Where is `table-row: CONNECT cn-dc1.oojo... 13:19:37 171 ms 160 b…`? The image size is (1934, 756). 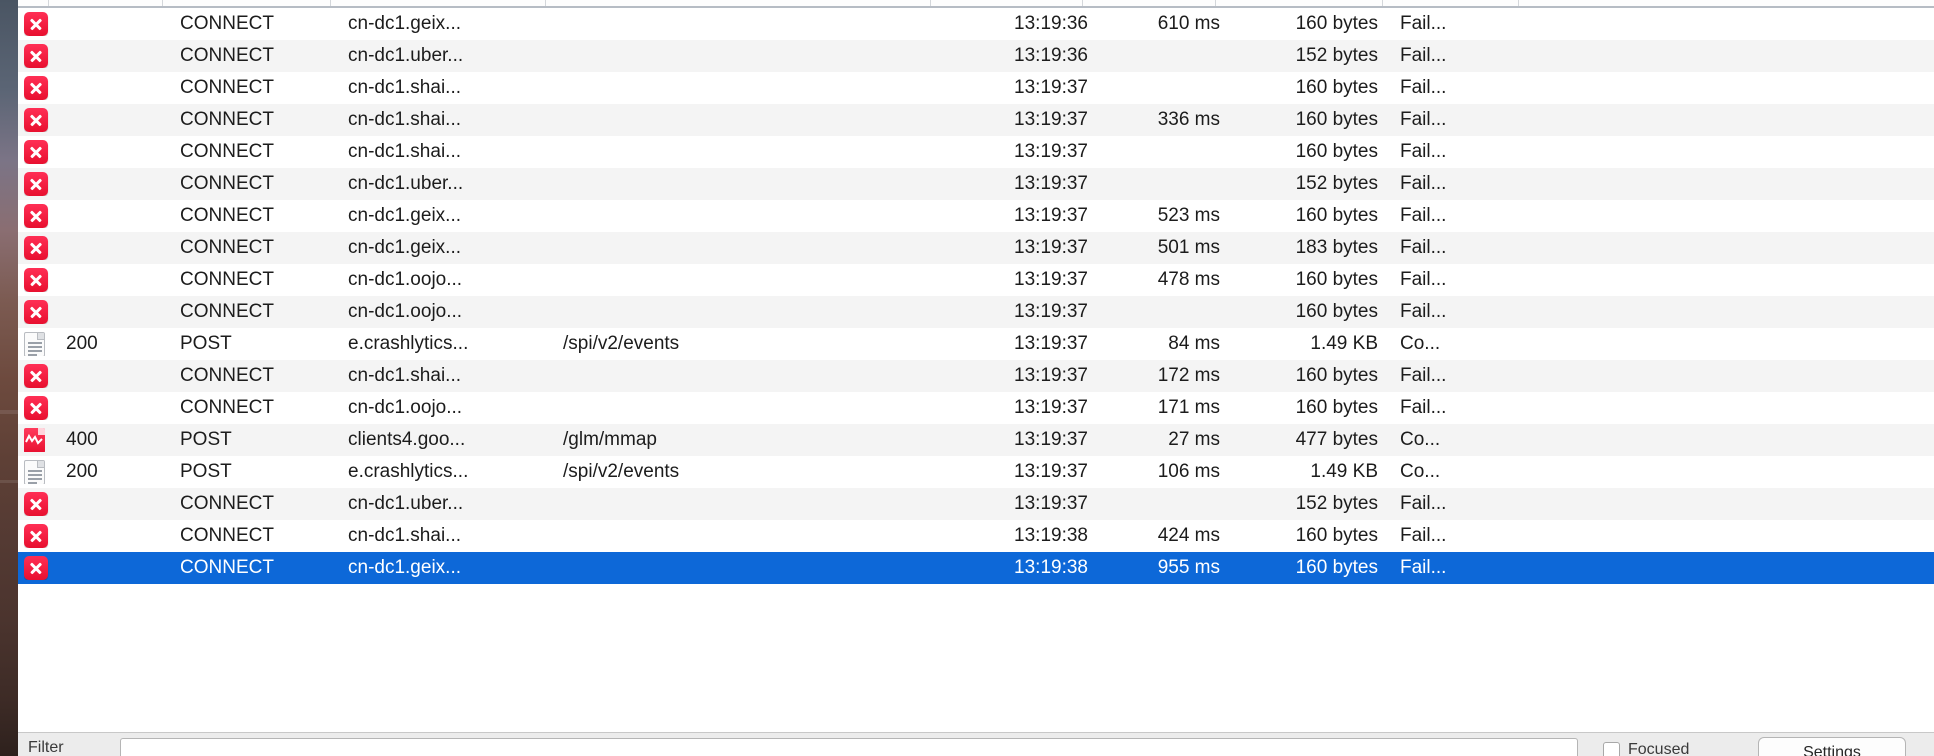 table-row: CONNECT cn-dc1.oojo... 13:19:37 171 ms 160 b… is located at coordinates (976, 408).